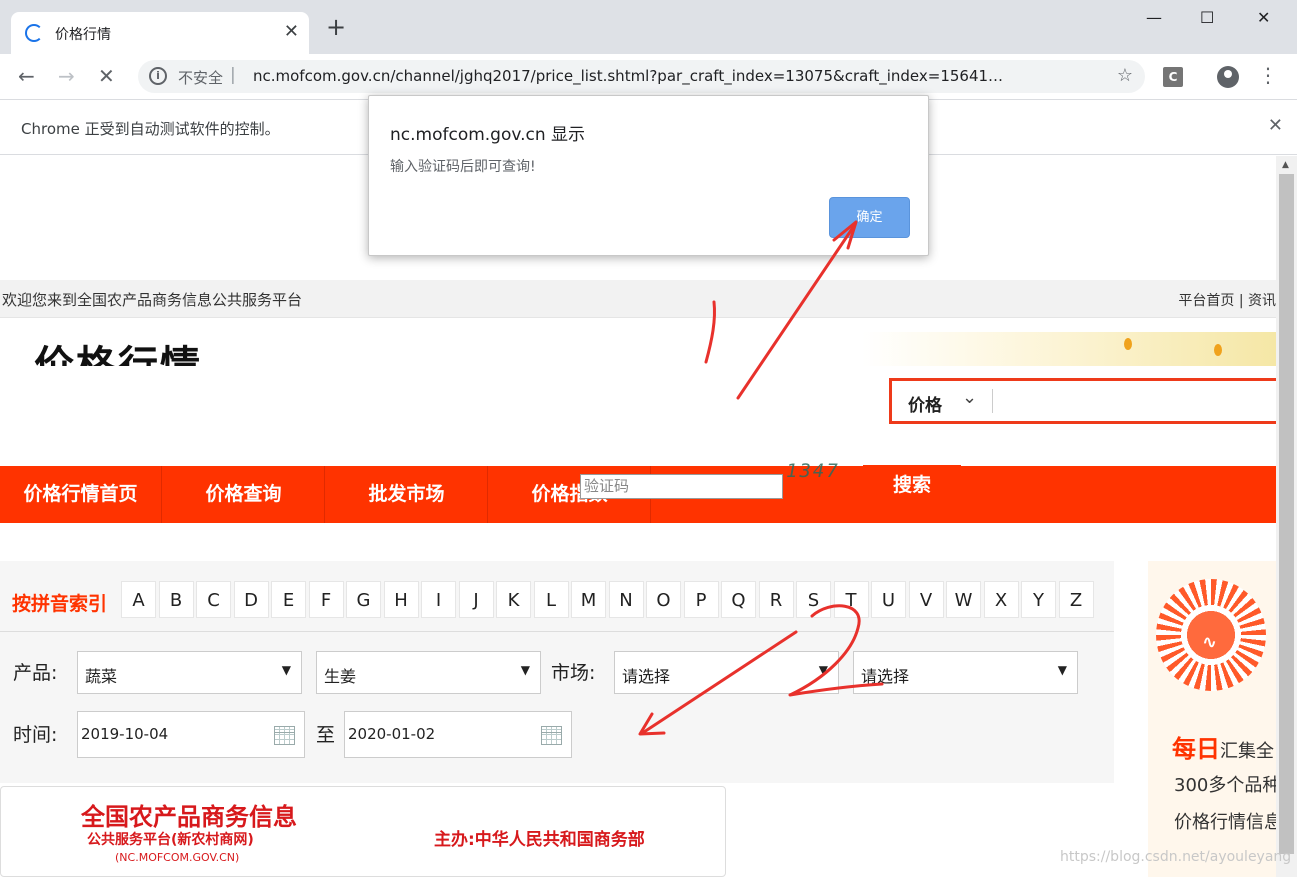 The height and width of the screenshot is (877, 1297). What do you see at coordinates (407, 494) in the screenshot?
I see `nav-item-wholesale-market: 批发市场` at bounding box center [407, 494].